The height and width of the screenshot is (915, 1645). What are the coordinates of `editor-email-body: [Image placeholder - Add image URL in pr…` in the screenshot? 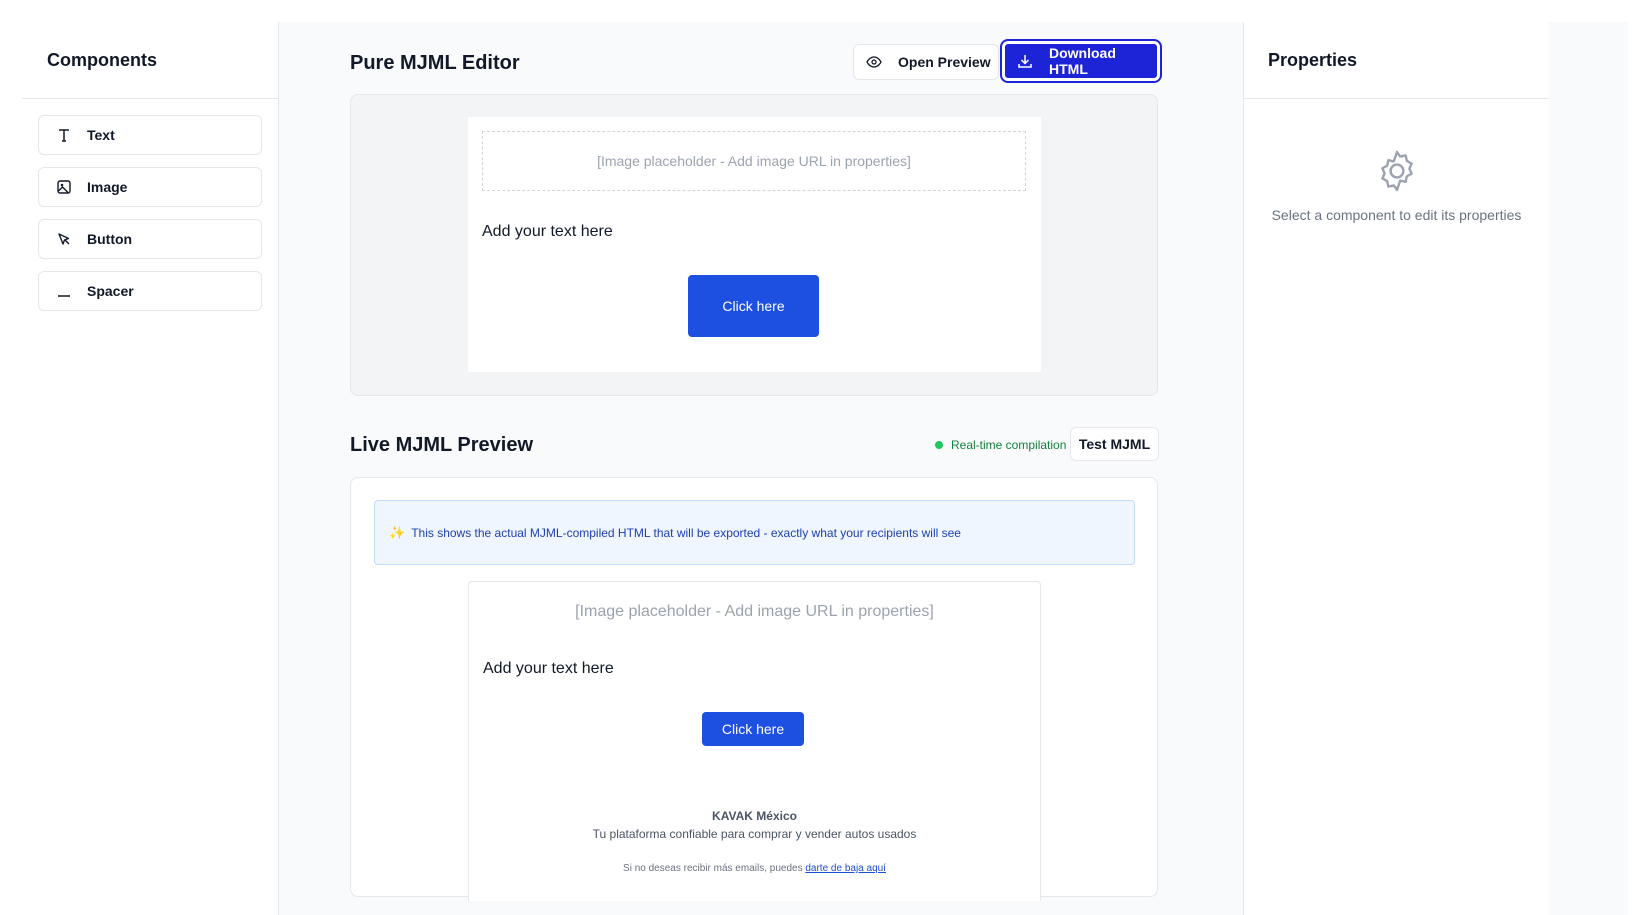 It's located at (754, 244).